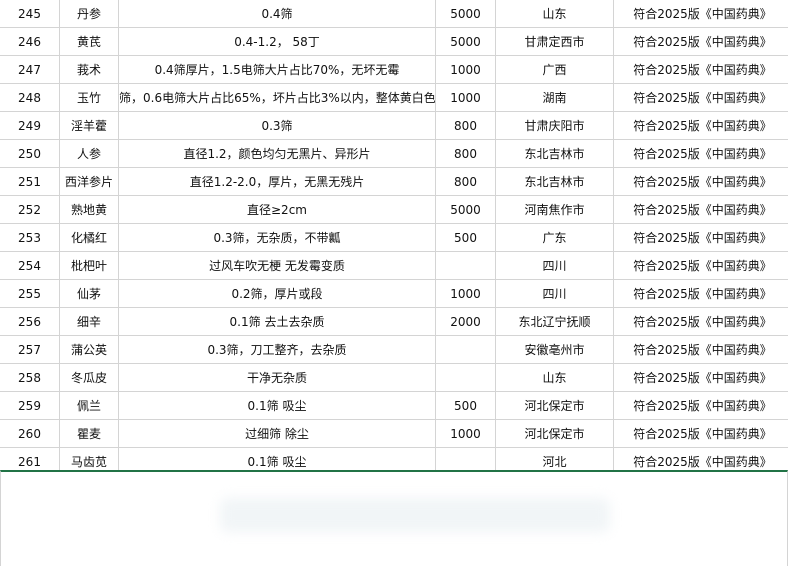  Describe the element at coordinates (277, 434) in the screenshot. I see `cell-specification: 过细筛 除尘` at that location.